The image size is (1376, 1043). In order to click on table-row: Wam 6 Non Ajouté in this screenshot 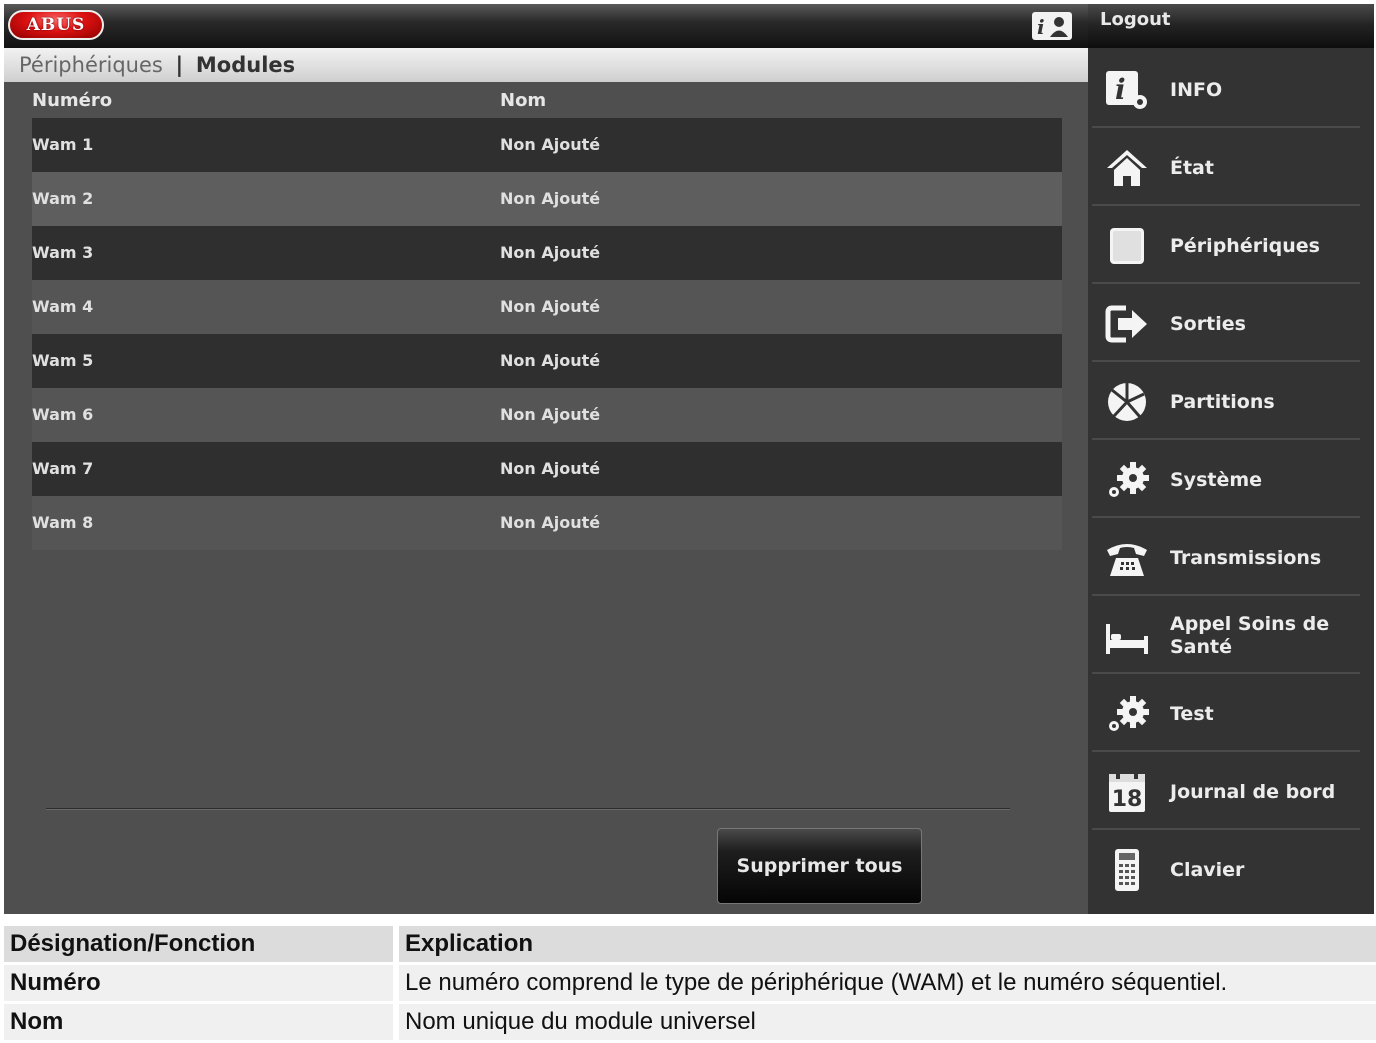, I will do `click(547, 415)`.